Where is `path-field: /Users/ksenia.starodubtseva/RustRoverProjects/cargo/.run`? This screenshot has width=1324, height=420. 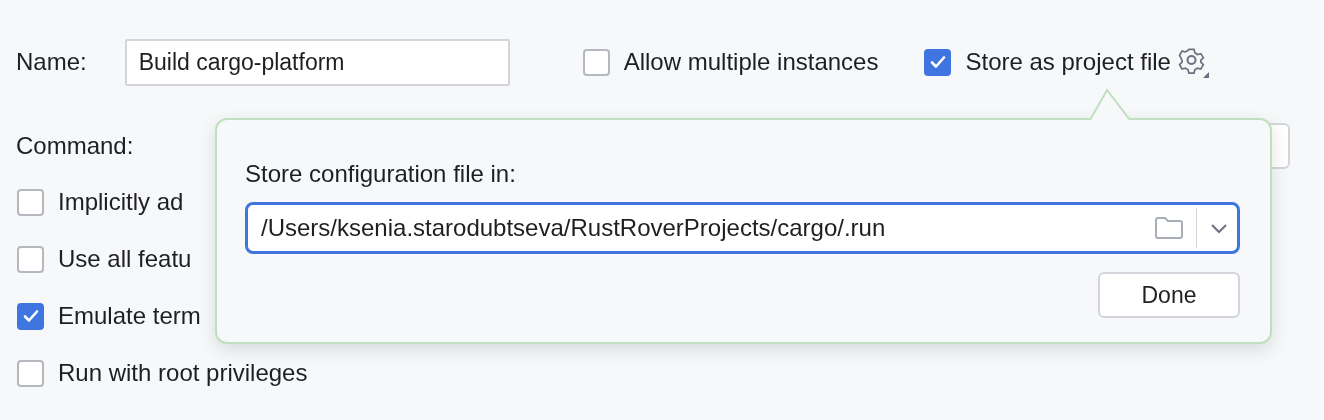
path-field: /Users/ksenia.starodubtseva/RustRoverProjects/cargo/.run is located at coordinates (742, 228).